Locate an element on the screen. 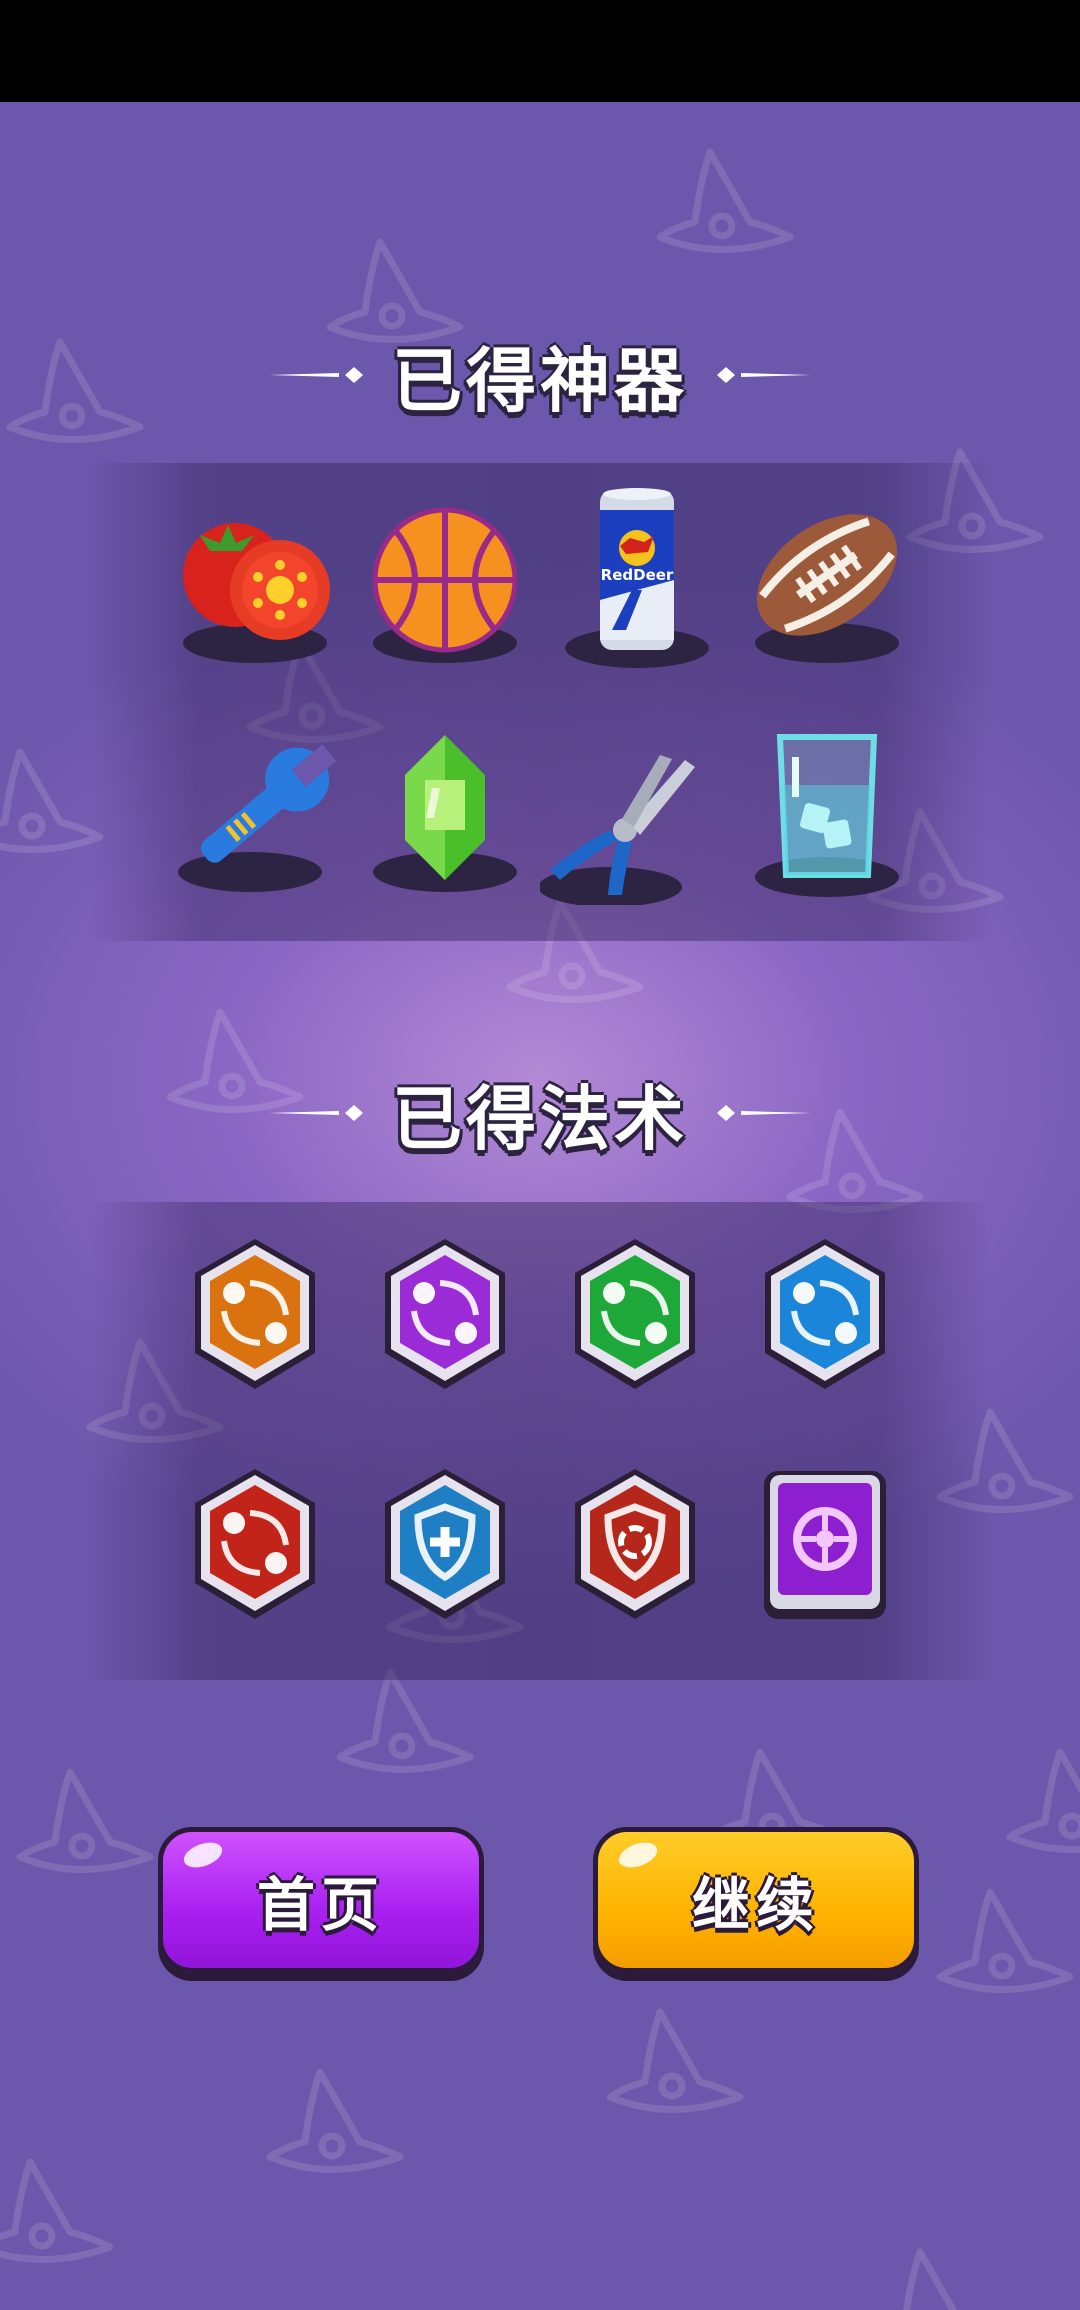 Image resolution: width=1080 pixels, height=2310 pixels. turtle-shell-spell-icon is located at coordinates (825, 1545).